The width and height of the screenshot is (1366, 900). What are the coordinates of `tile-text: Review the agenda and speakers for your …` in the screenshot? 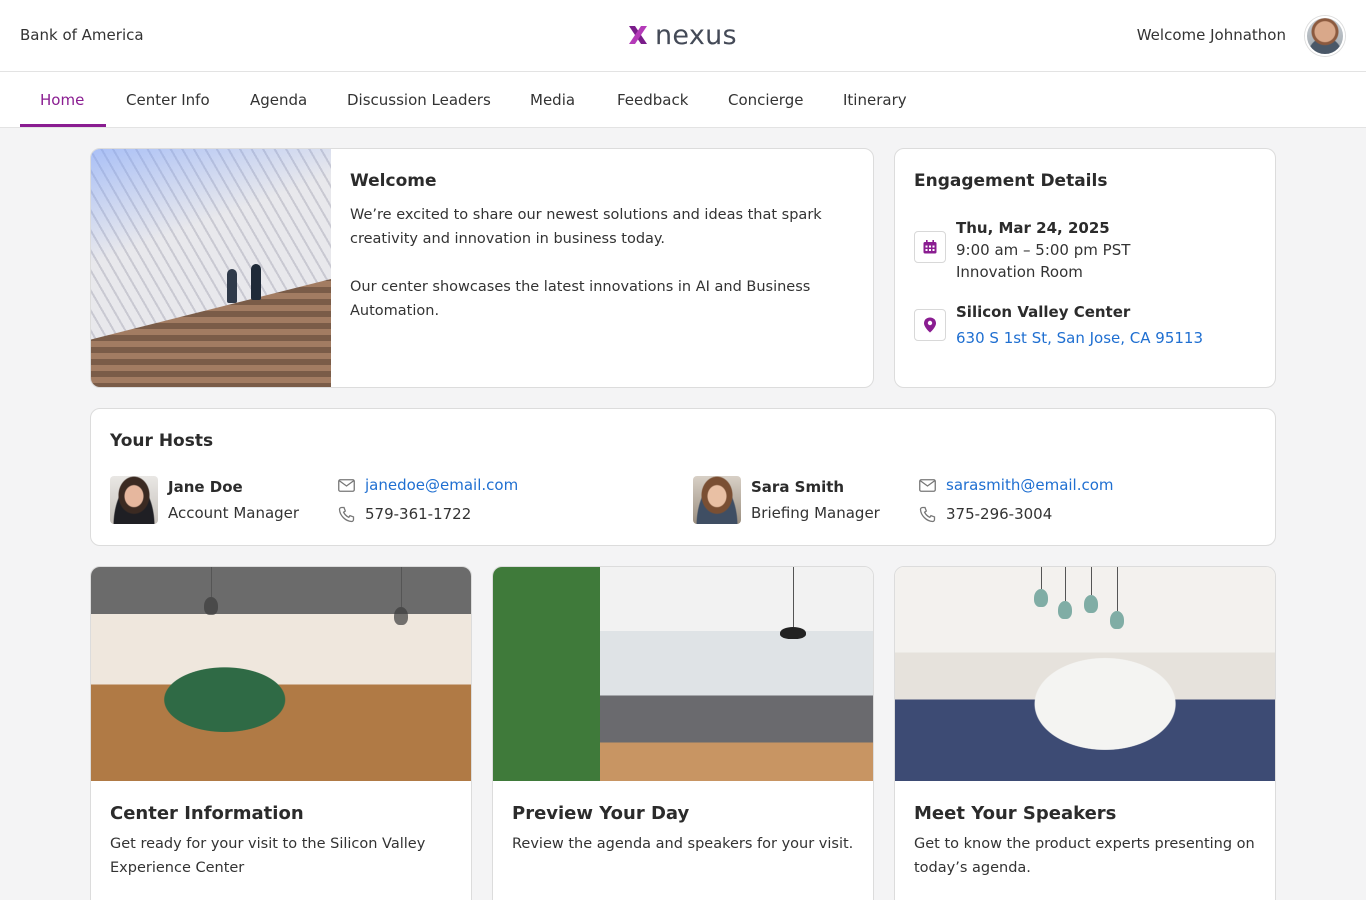 It's located at (683, 844).